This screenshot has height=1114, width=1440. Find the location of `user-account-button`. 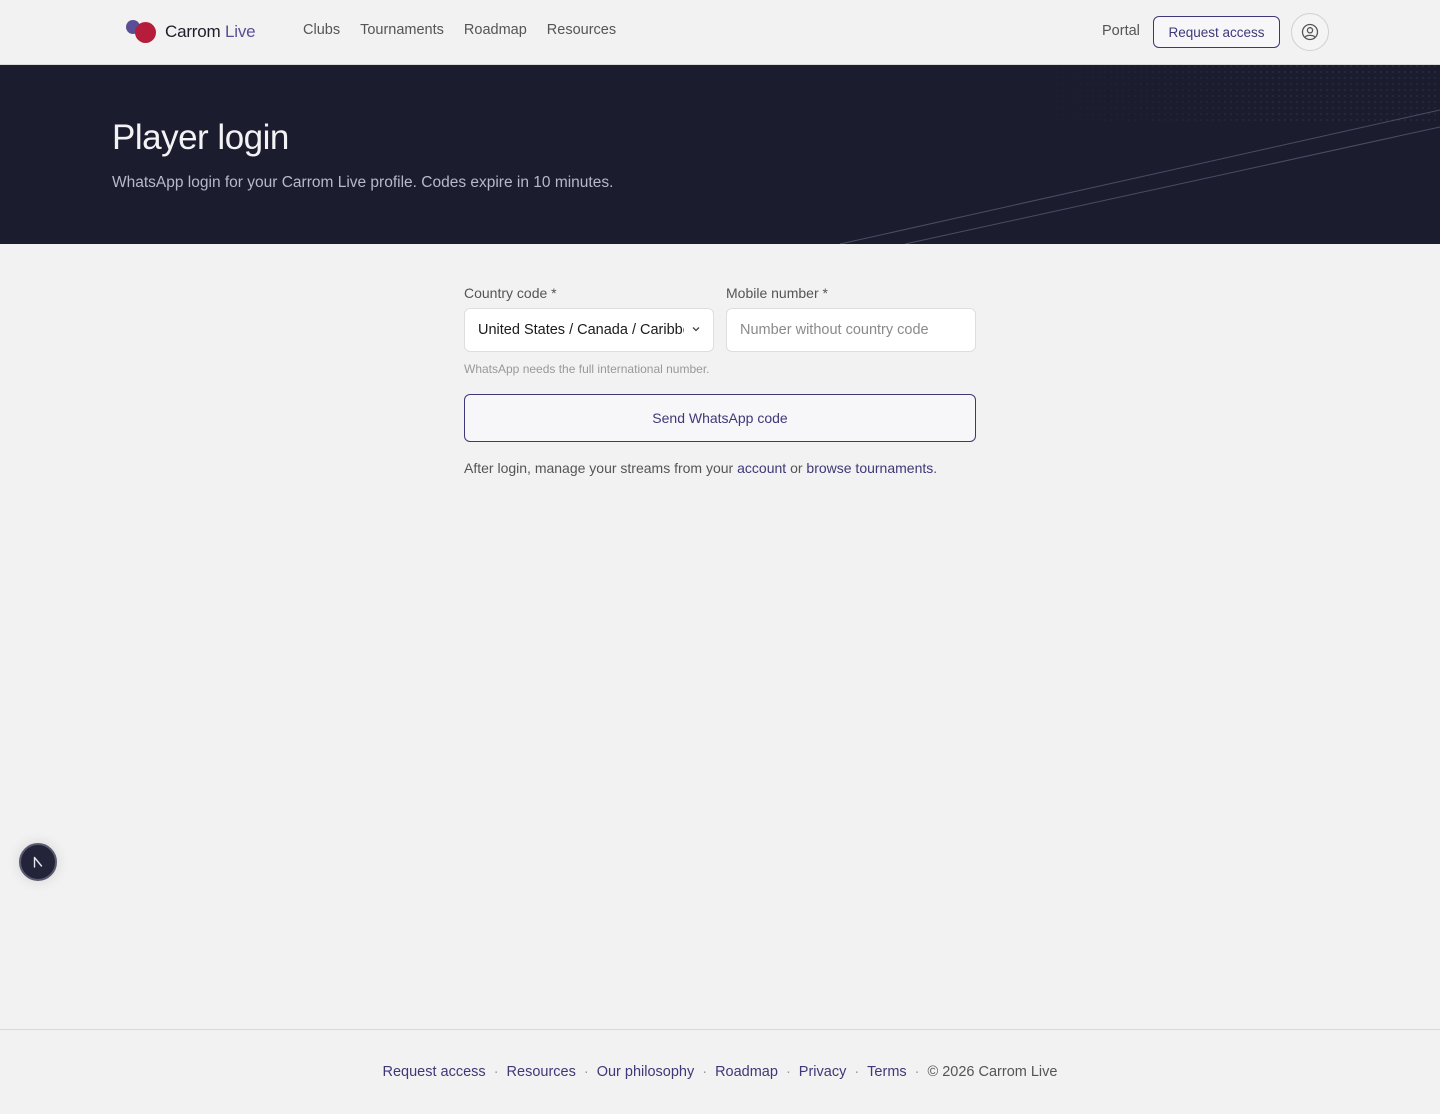

user-account-button is located at coordinates (1310, 32).